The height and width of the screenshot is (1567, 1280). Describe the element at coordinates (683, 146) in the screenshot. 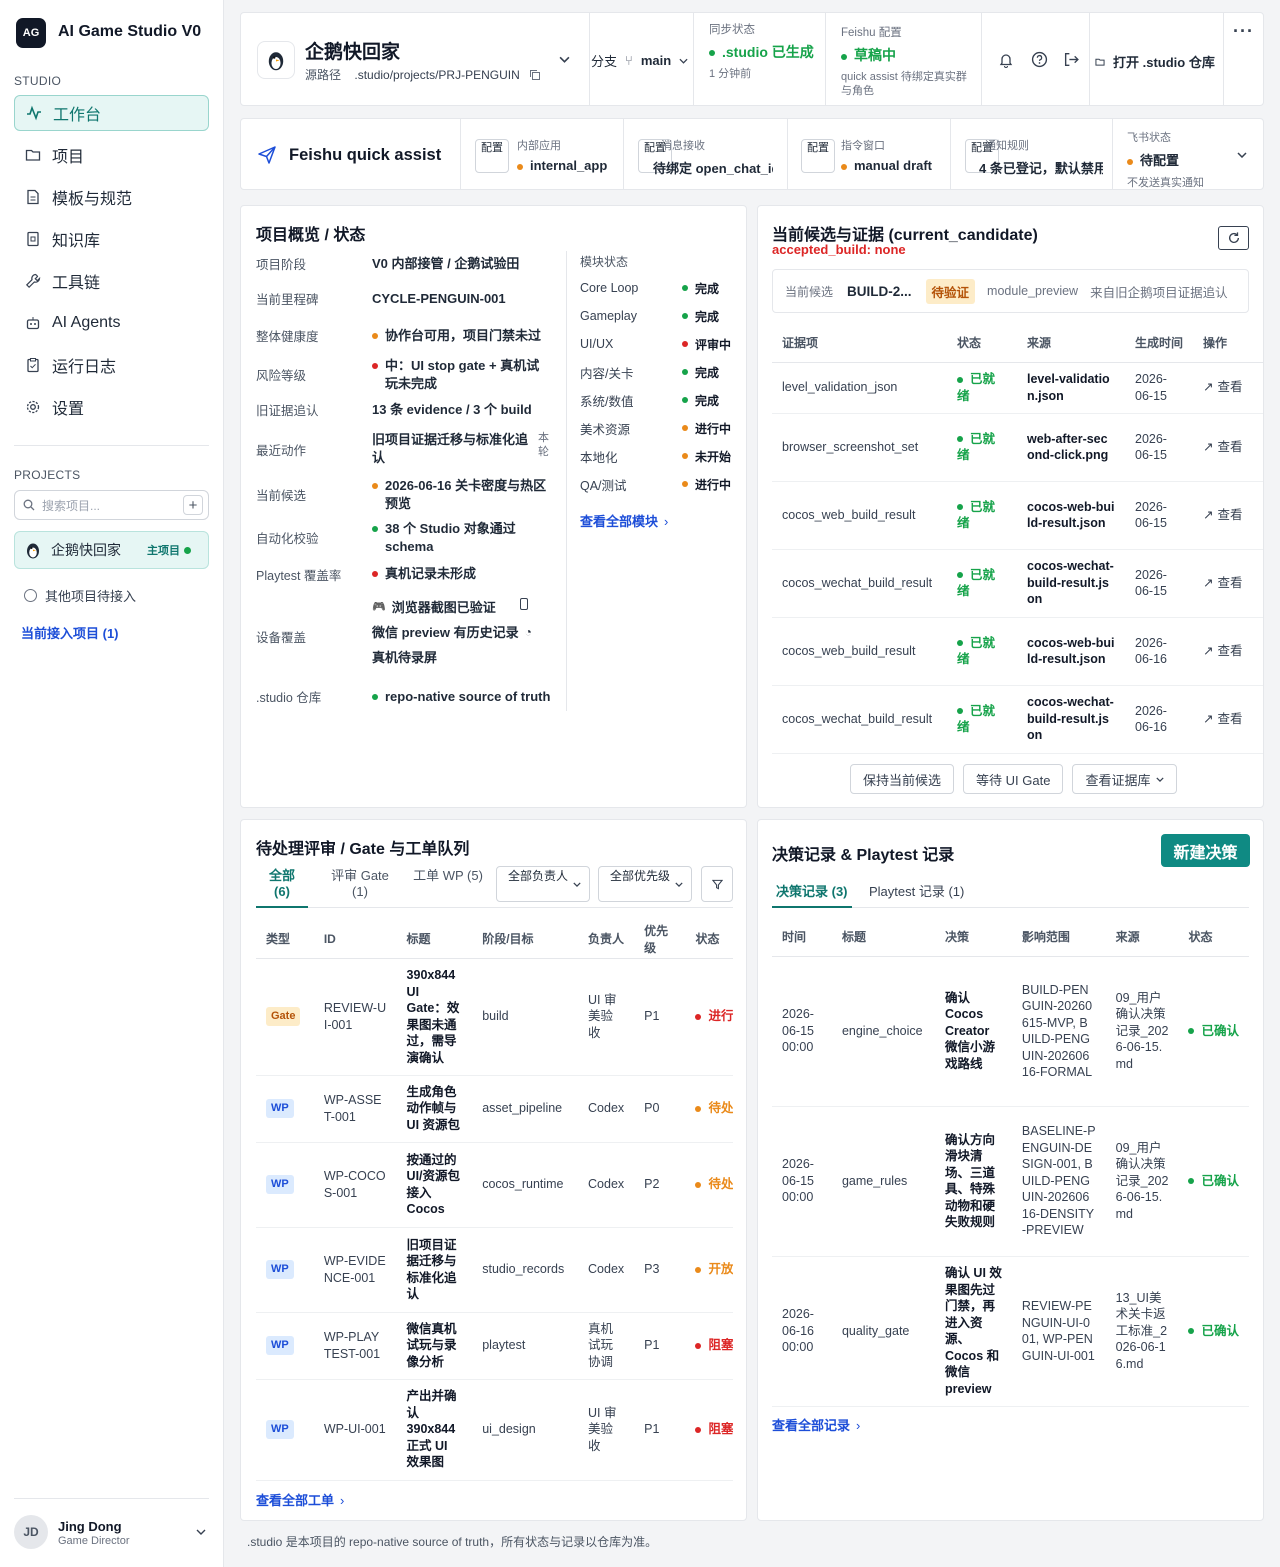

I see `item-label: 消息接收` at that location.